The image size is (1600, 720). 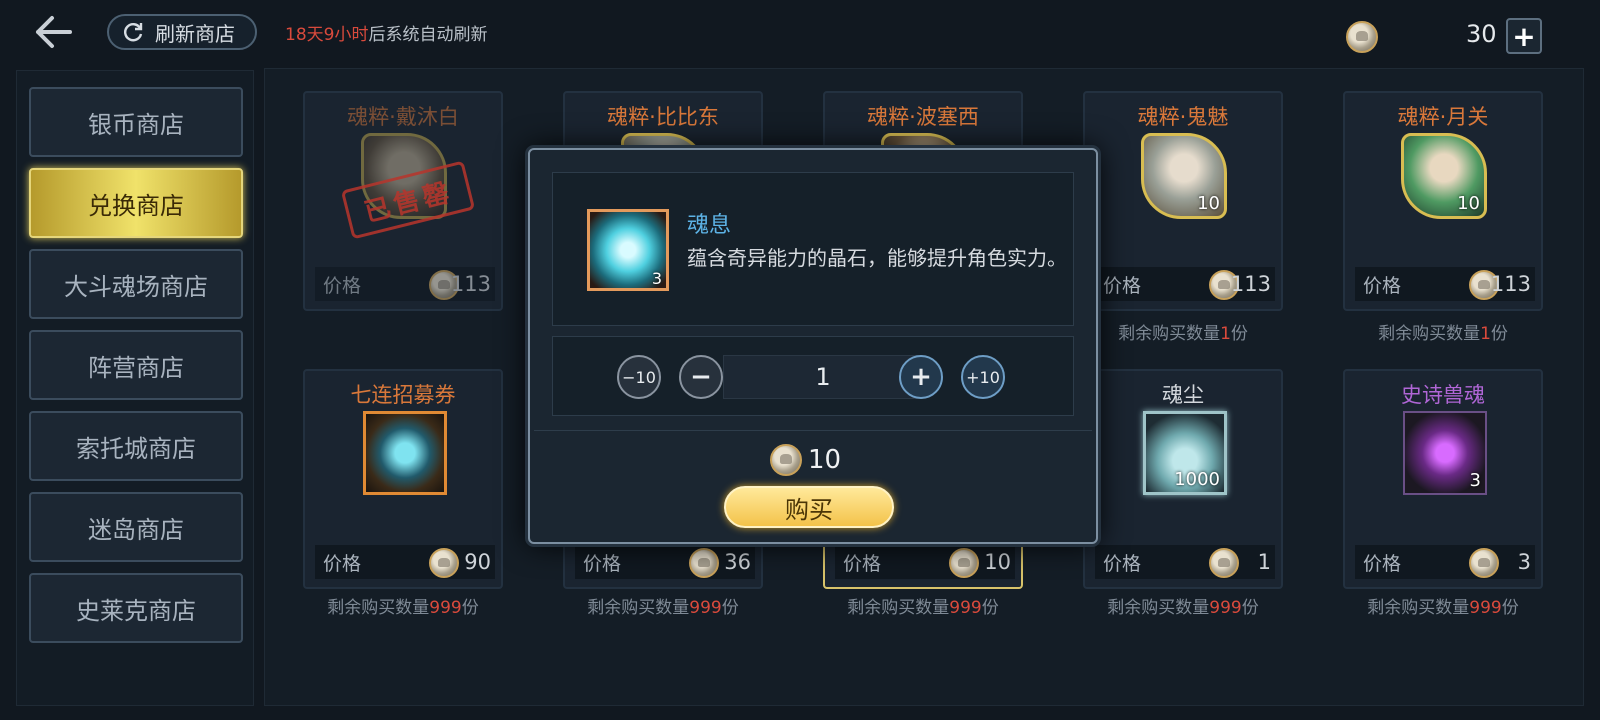 I want to click on dialog-divider, so click(x=813, y=430).